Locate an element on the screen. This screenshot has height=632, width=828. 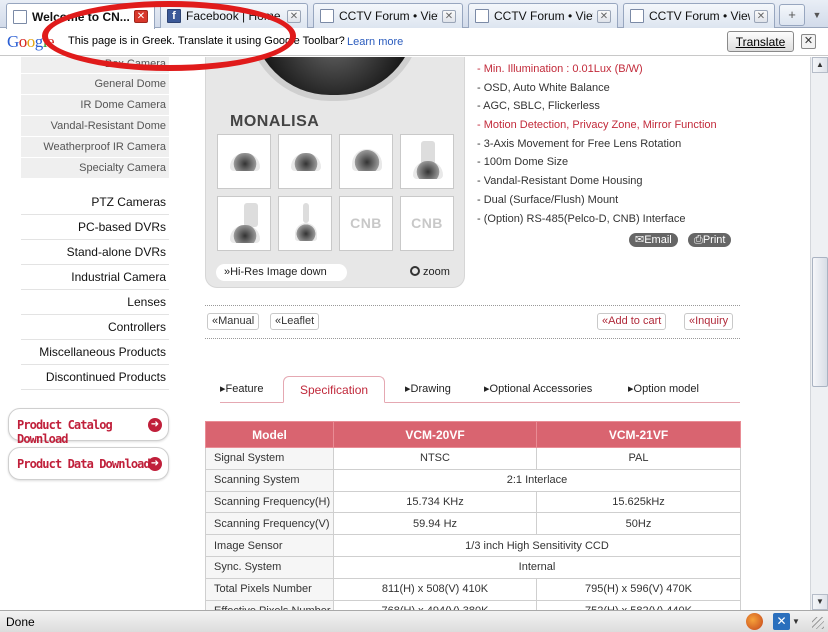
email-button: ✉Email is located at coordinates (653, 240).